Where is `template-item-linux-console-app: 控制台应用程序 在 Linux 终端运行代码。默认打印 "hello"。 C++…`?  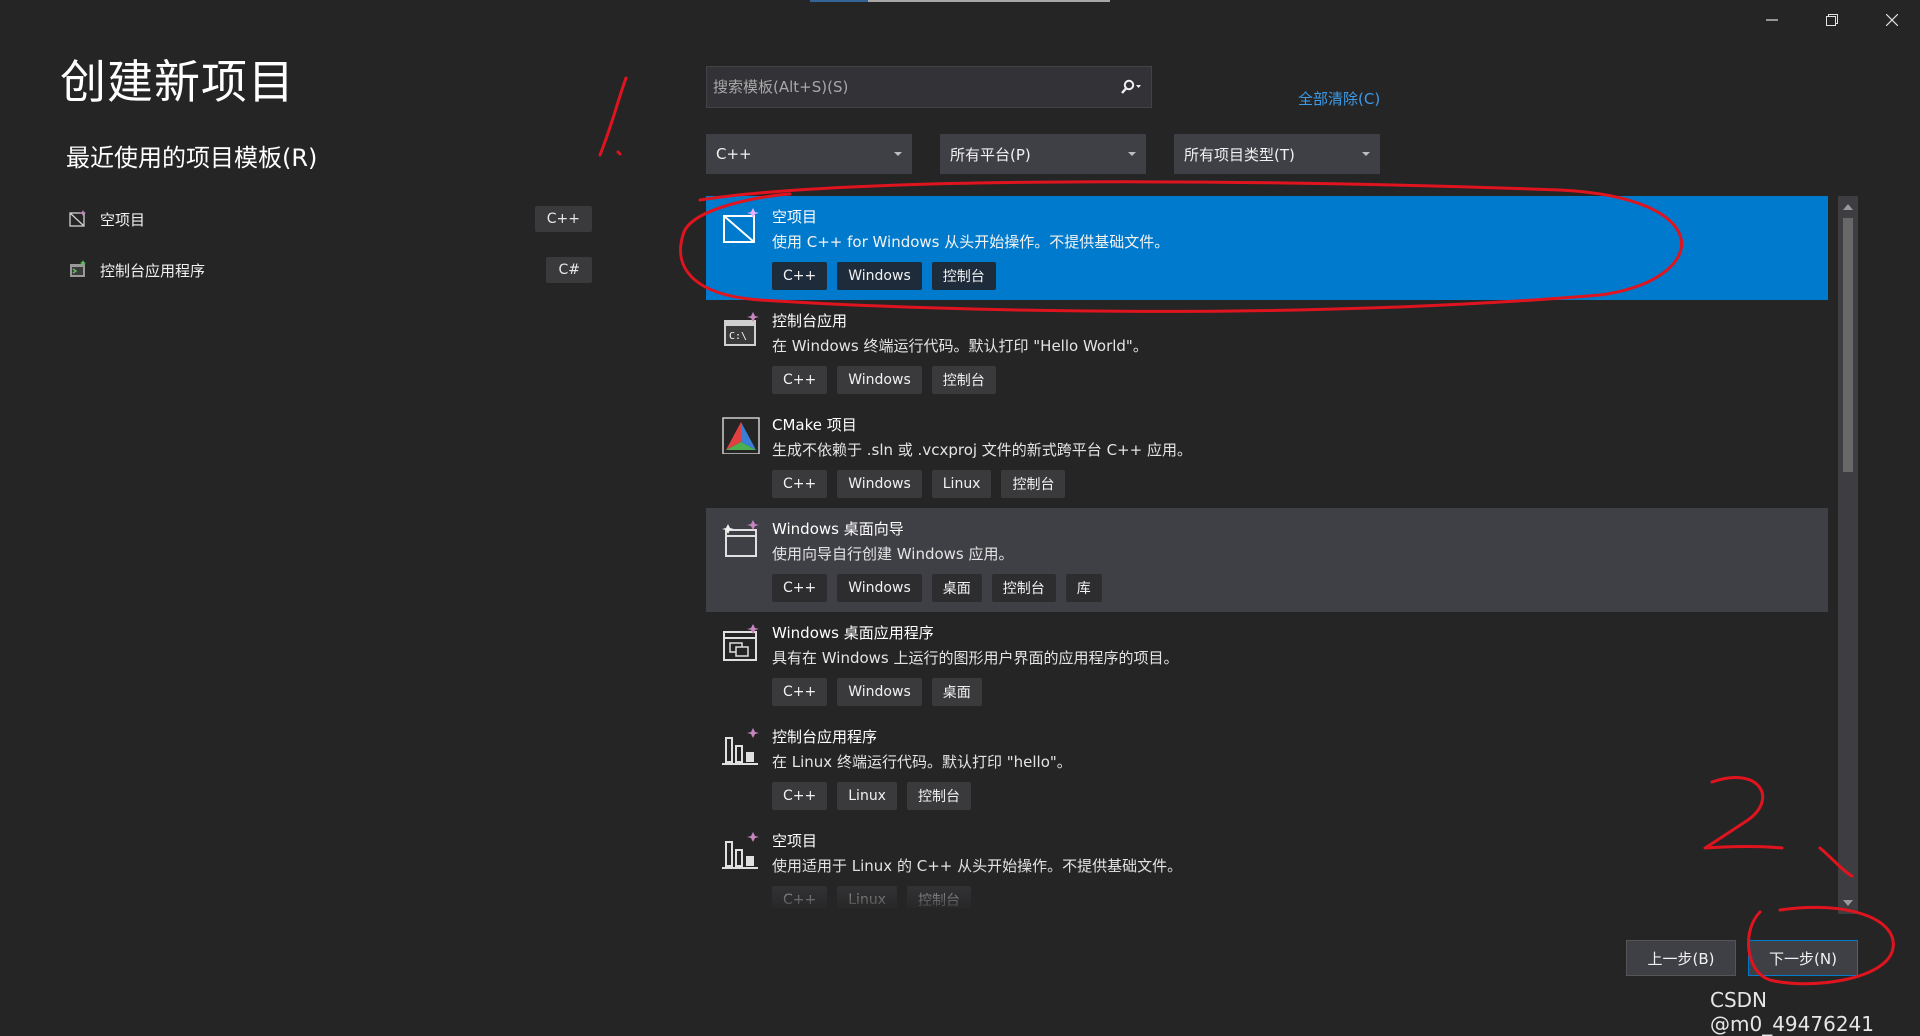
template-item-linux-console-app: 控制台应用程序 在 Linux 终端运行代码。默认打印 "hello"。 C++… is located at coordinates (1267, 768).